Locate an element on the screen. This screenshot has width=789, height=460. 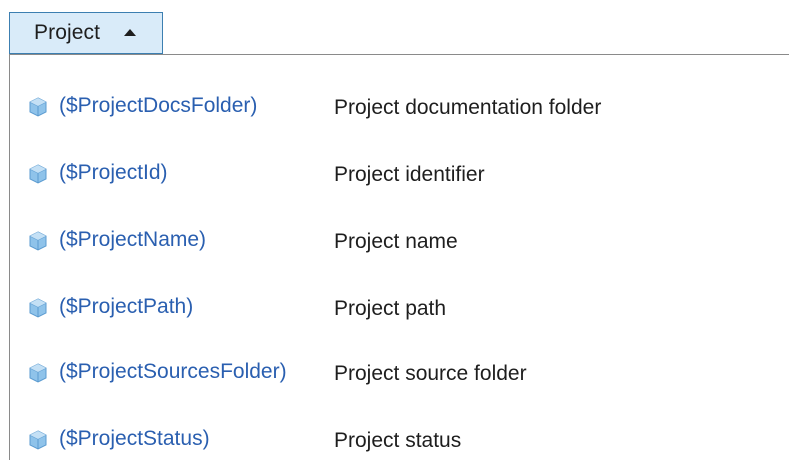
list-item: ($ProjectId) Project identifier is located at coordinates (399, 174).